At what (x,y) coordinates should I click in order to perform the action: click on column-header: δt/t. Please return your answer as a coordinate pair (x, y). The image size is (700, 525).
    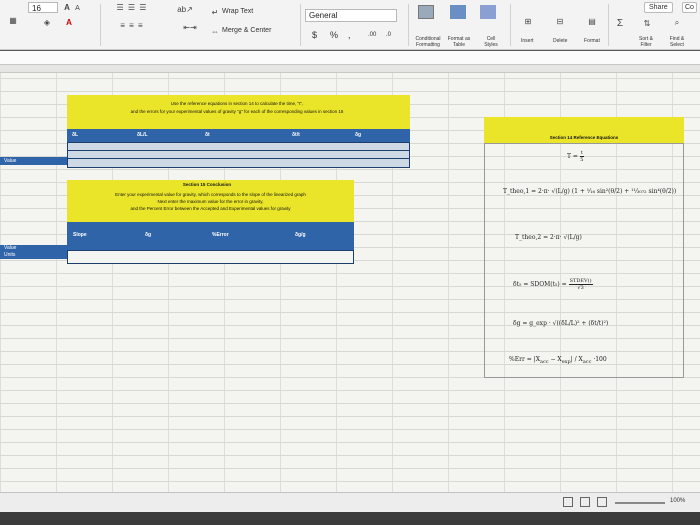
    Looking at the image, I should click on (296, 135).